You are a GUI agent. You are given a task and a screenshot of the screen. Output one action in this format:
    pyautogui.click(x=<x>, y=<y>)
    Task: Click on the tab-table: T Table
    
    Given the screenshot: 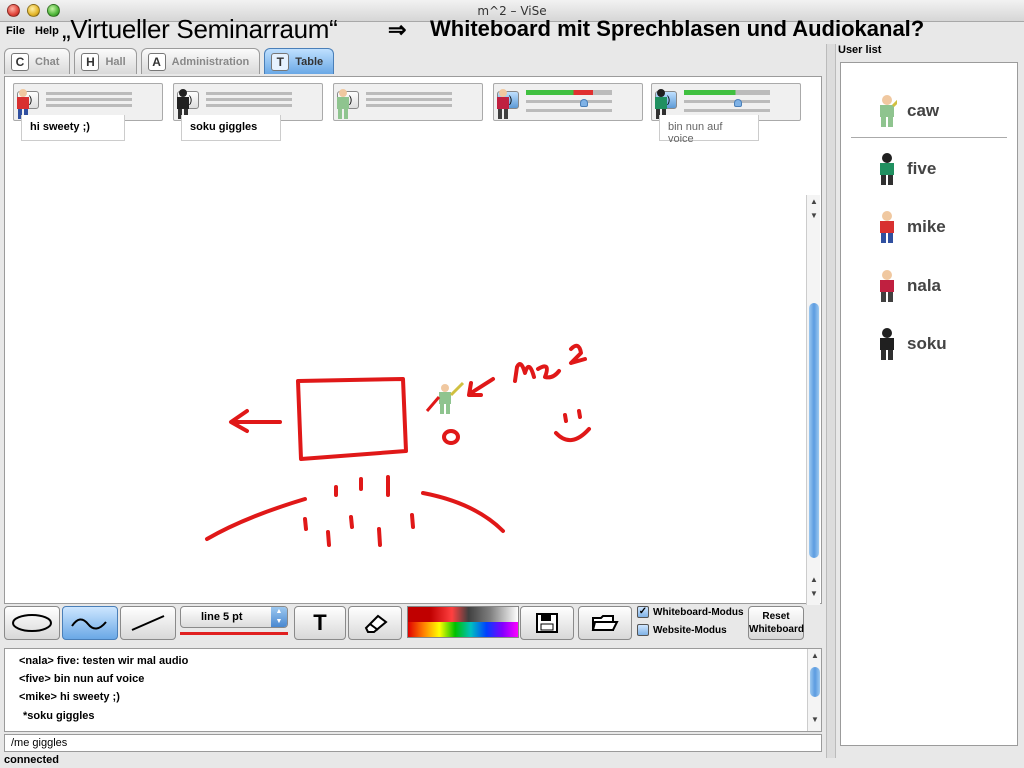 What is the action you would take?
    pyautogui.click(x=299, y=61)
    